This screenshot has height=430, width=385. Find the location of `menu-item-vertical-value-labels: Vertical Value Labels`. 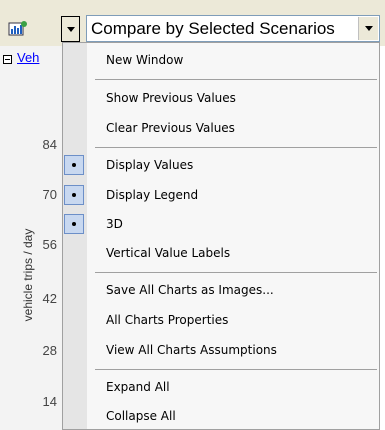

menu-item-vertical-value-labels: Vertical Value Labels is located at coordinates (221, 254).